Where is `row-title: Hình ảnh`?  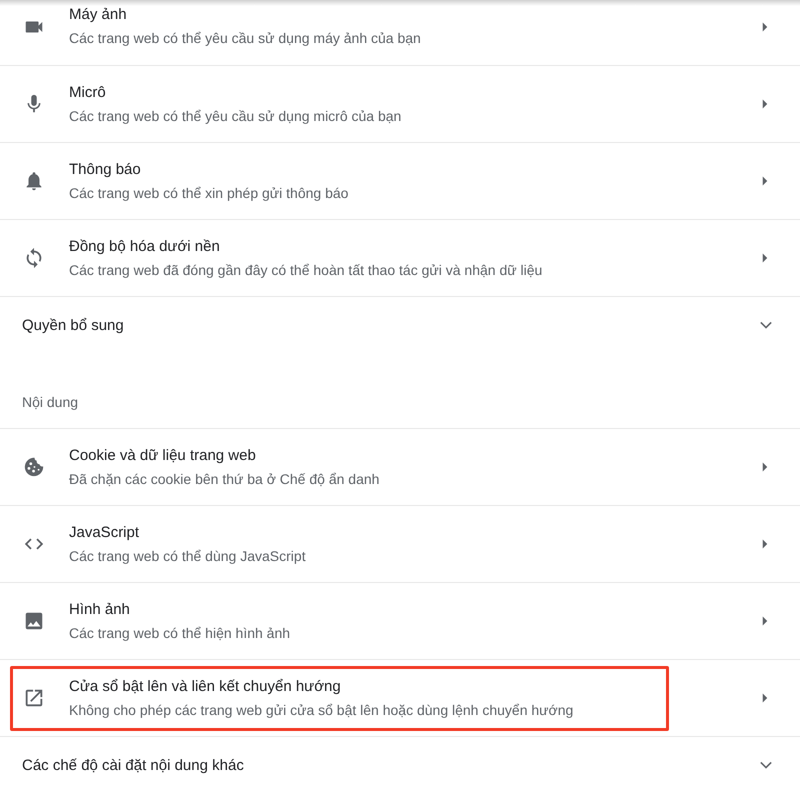 row-title: Hình ảnh is located at coordinates (100, 609).